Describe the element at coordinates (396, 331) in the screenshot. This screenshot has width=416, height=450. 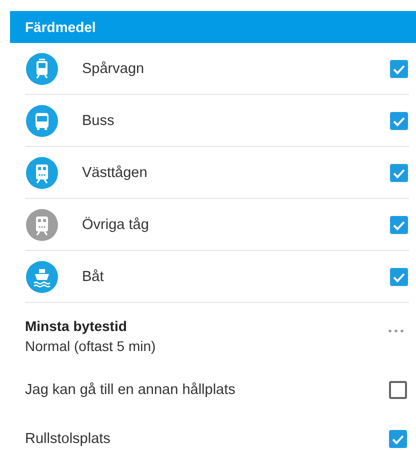
I see `more-icon` at that location.